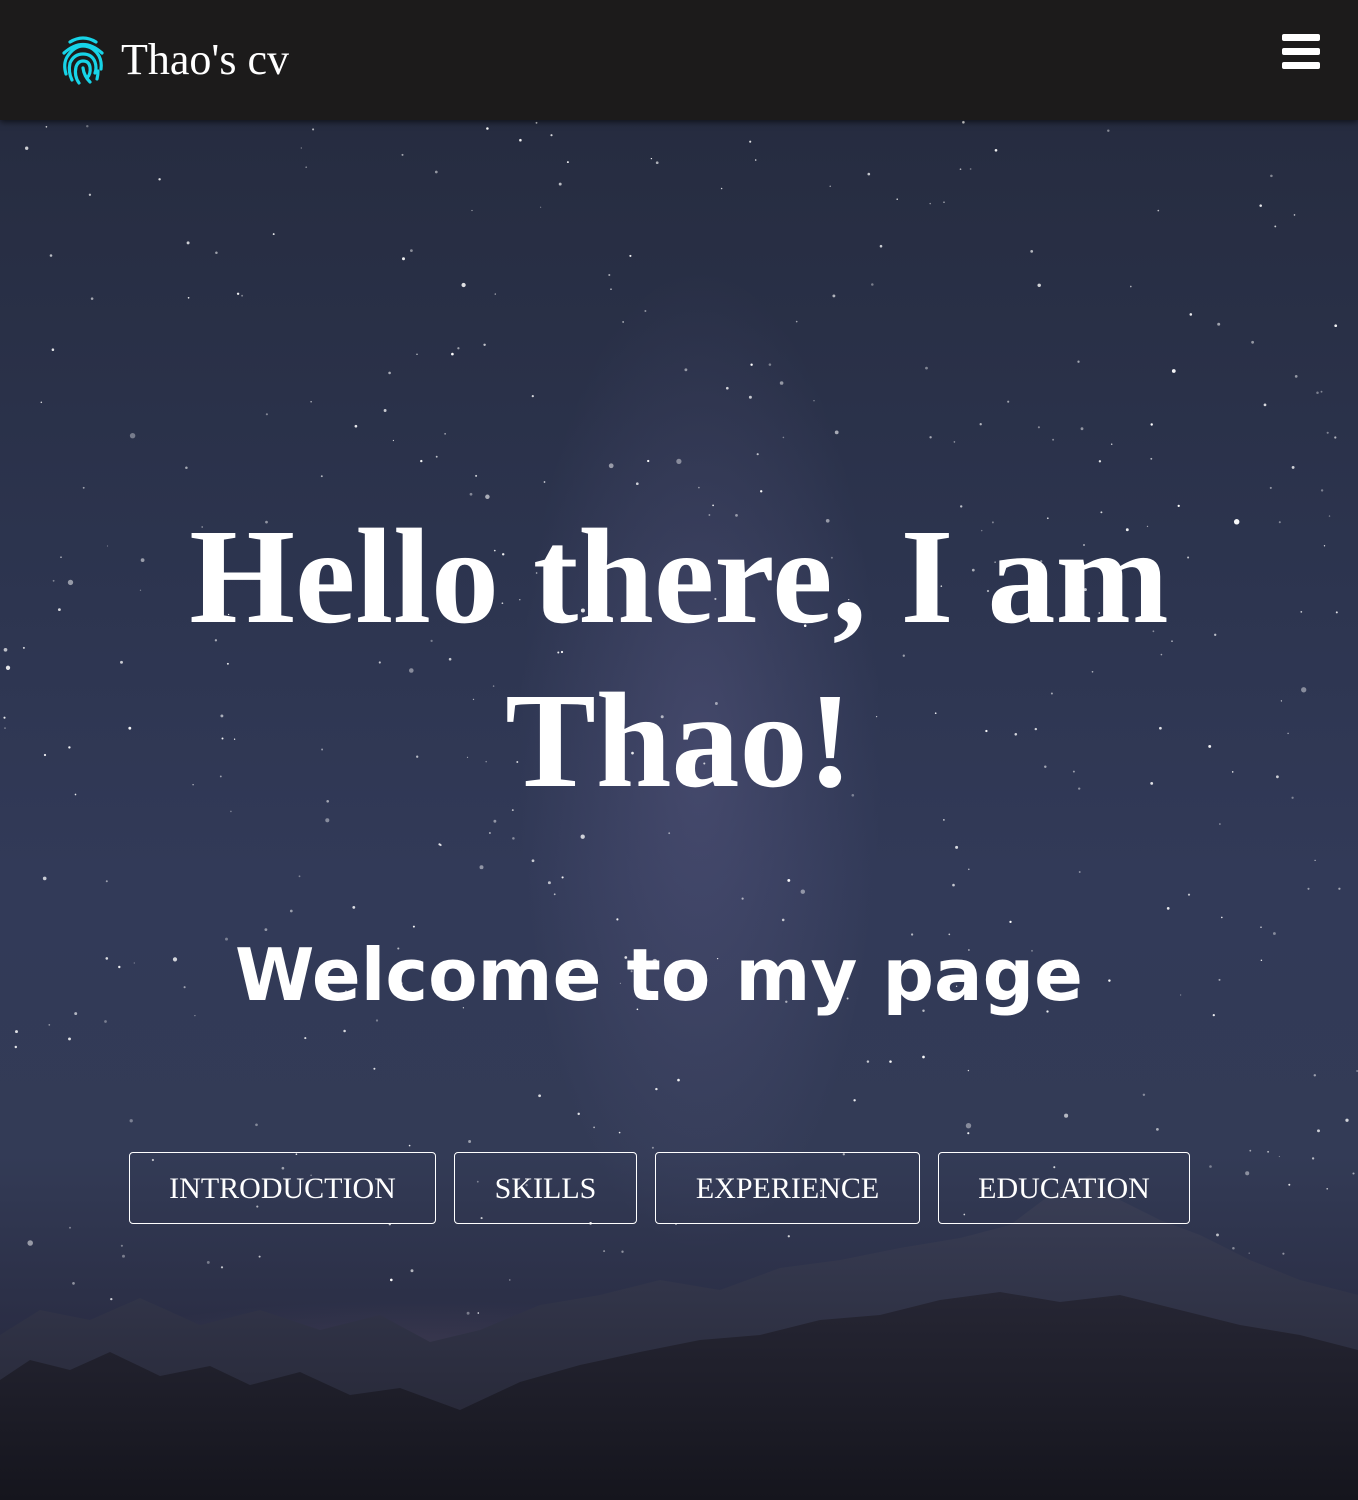 This screenshot has width=1358, height=1500. I want to click on section-buttons: INTRODUCTION SKILLS EXPERIENCE EDUCATION, so click(679, 1188).